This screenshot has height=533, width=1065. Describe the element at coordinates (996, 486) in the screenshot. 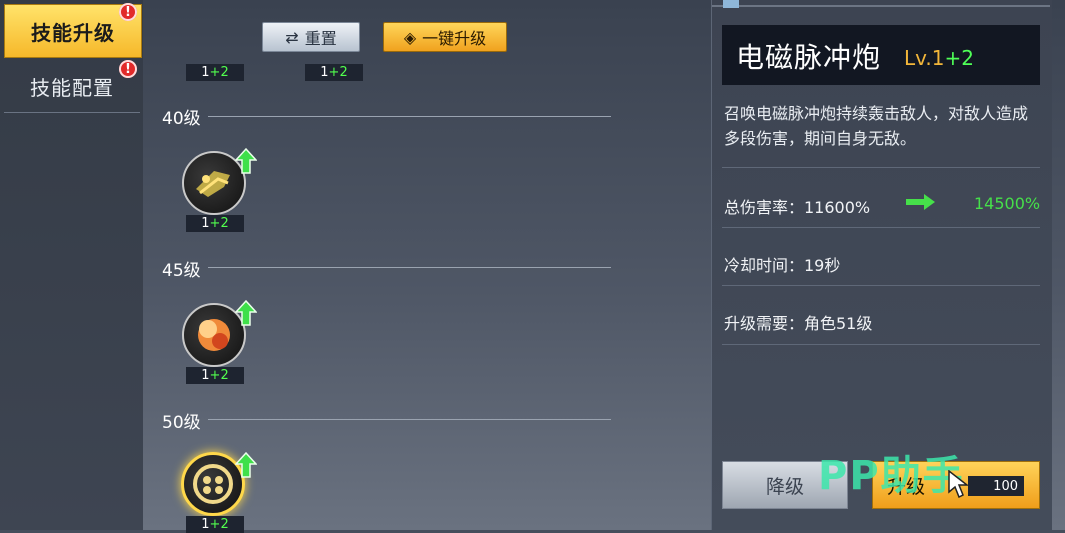

I see `upgrade-cost: 100` at that location.